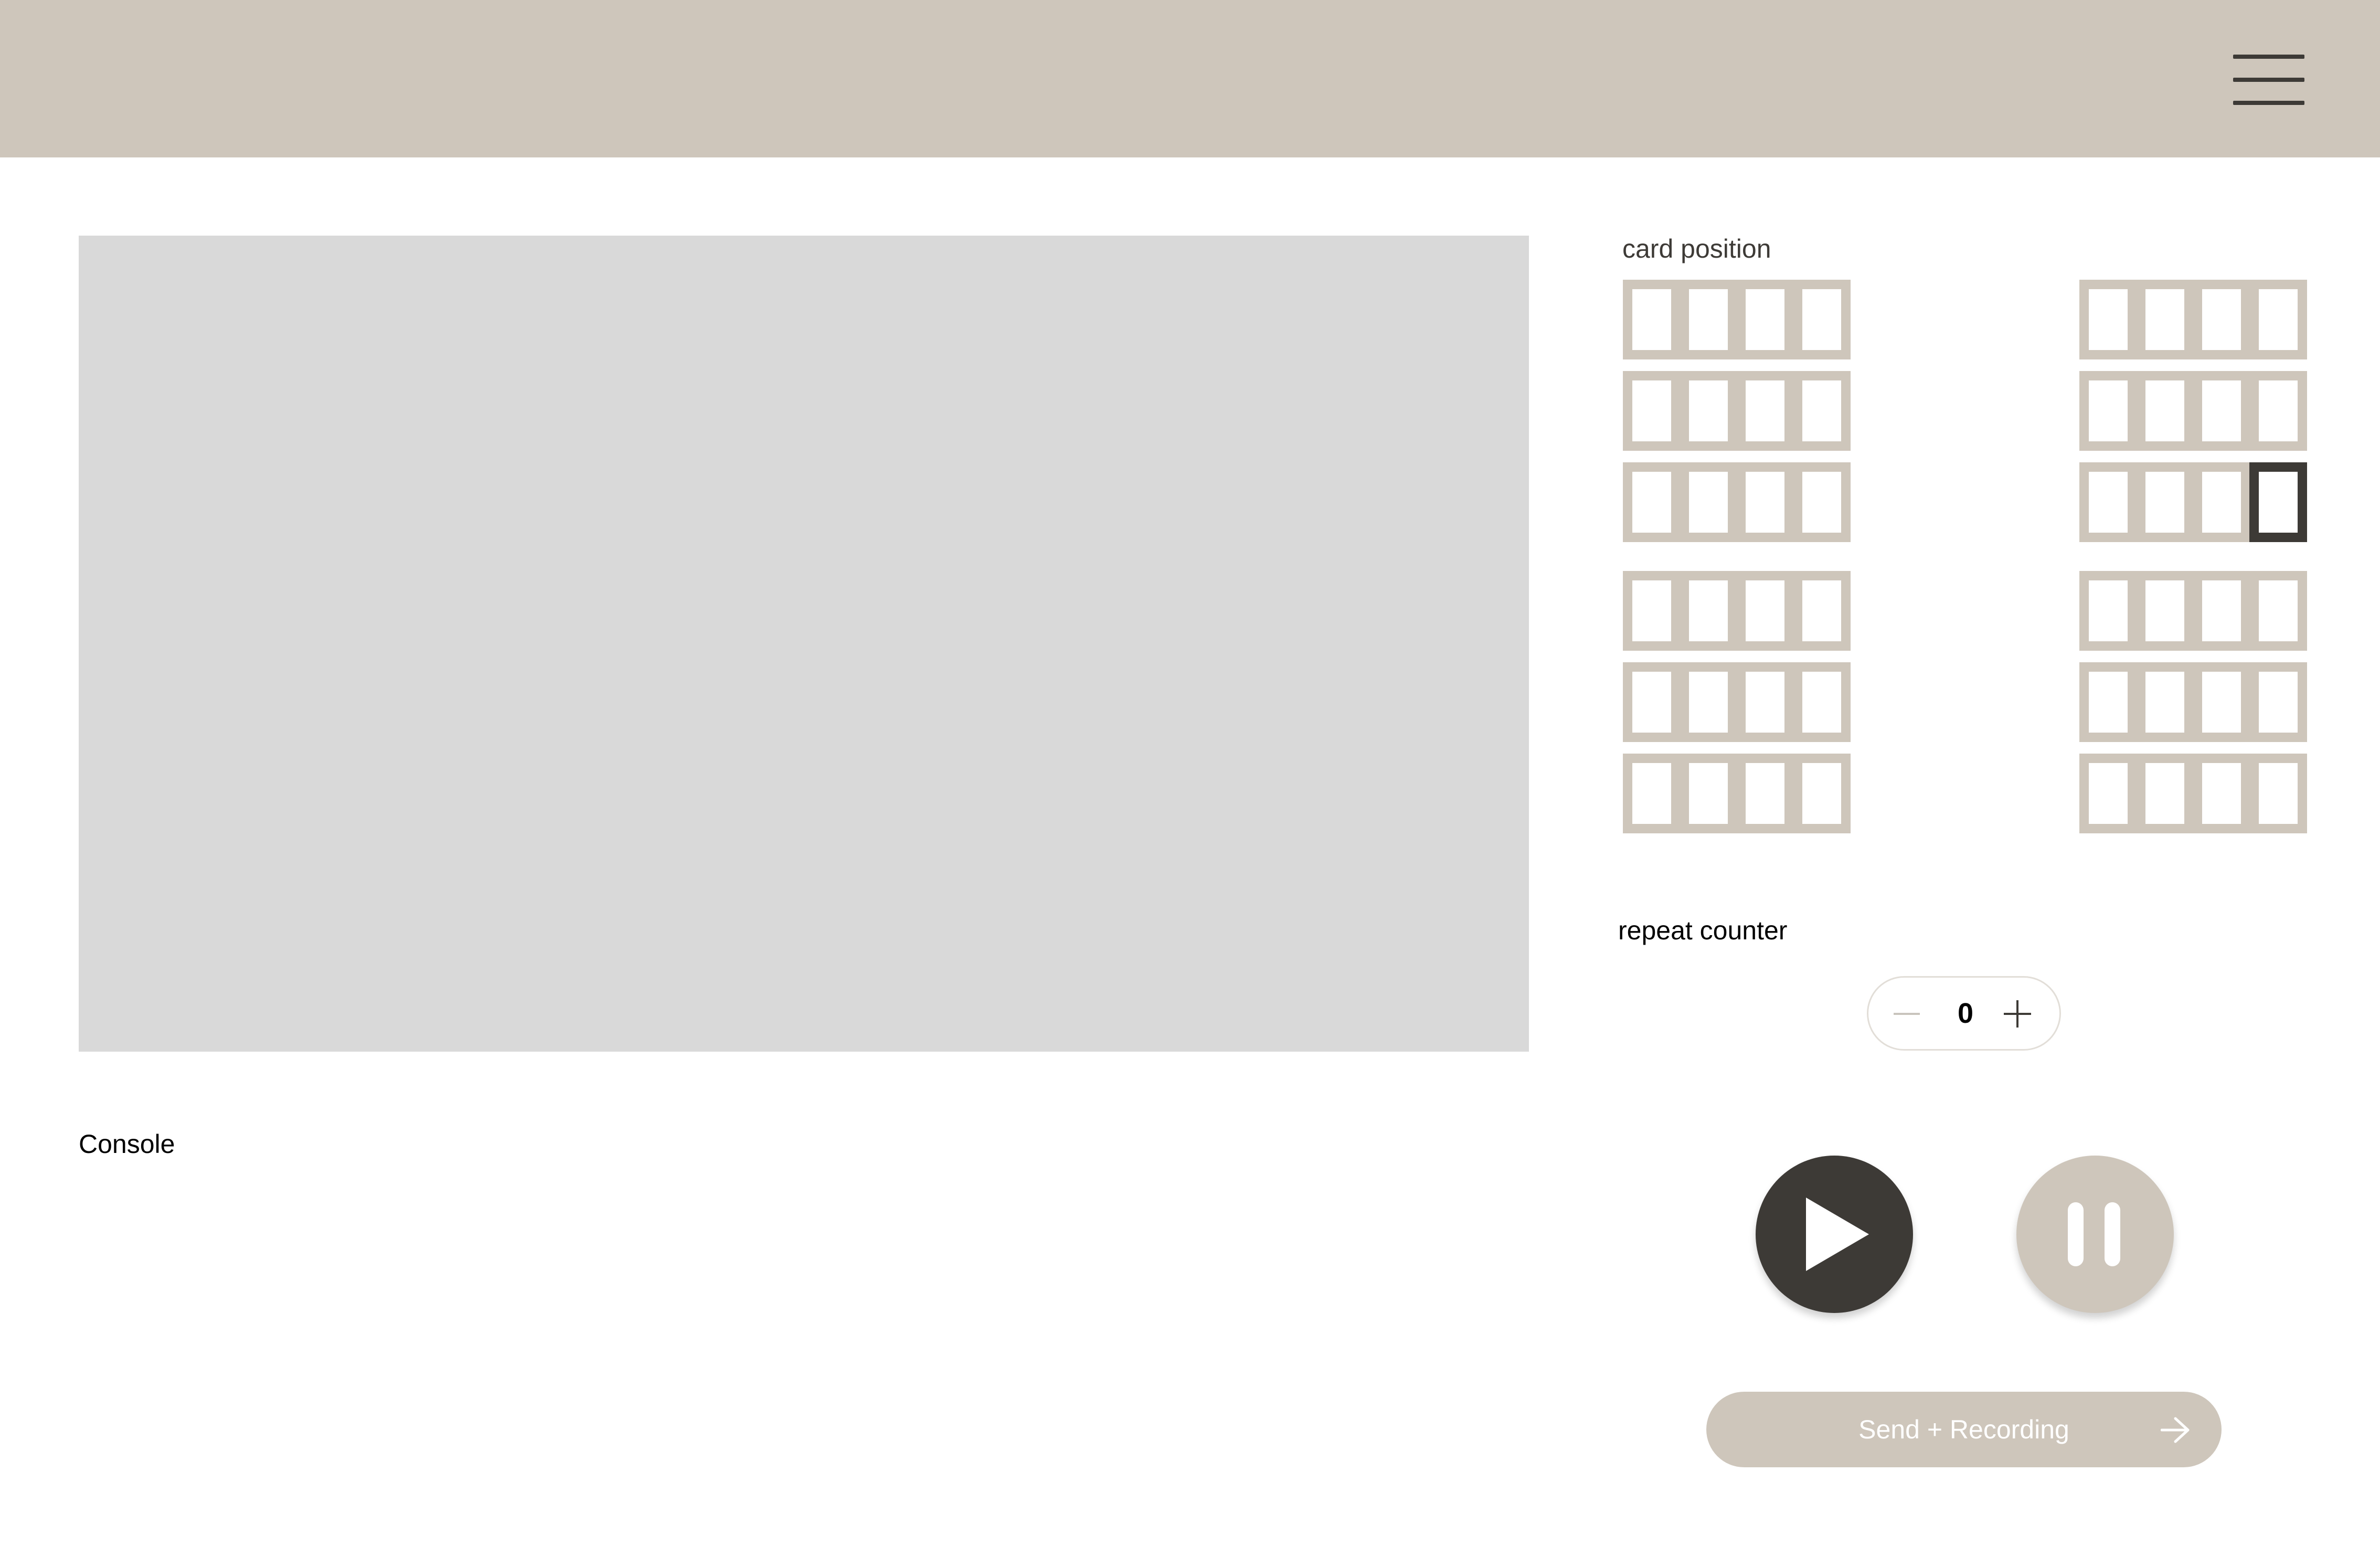 The width and height of the screenshot is (2380, 1546). I want to click on repeat-counter-label: repeat counter, so click(1703, 930).